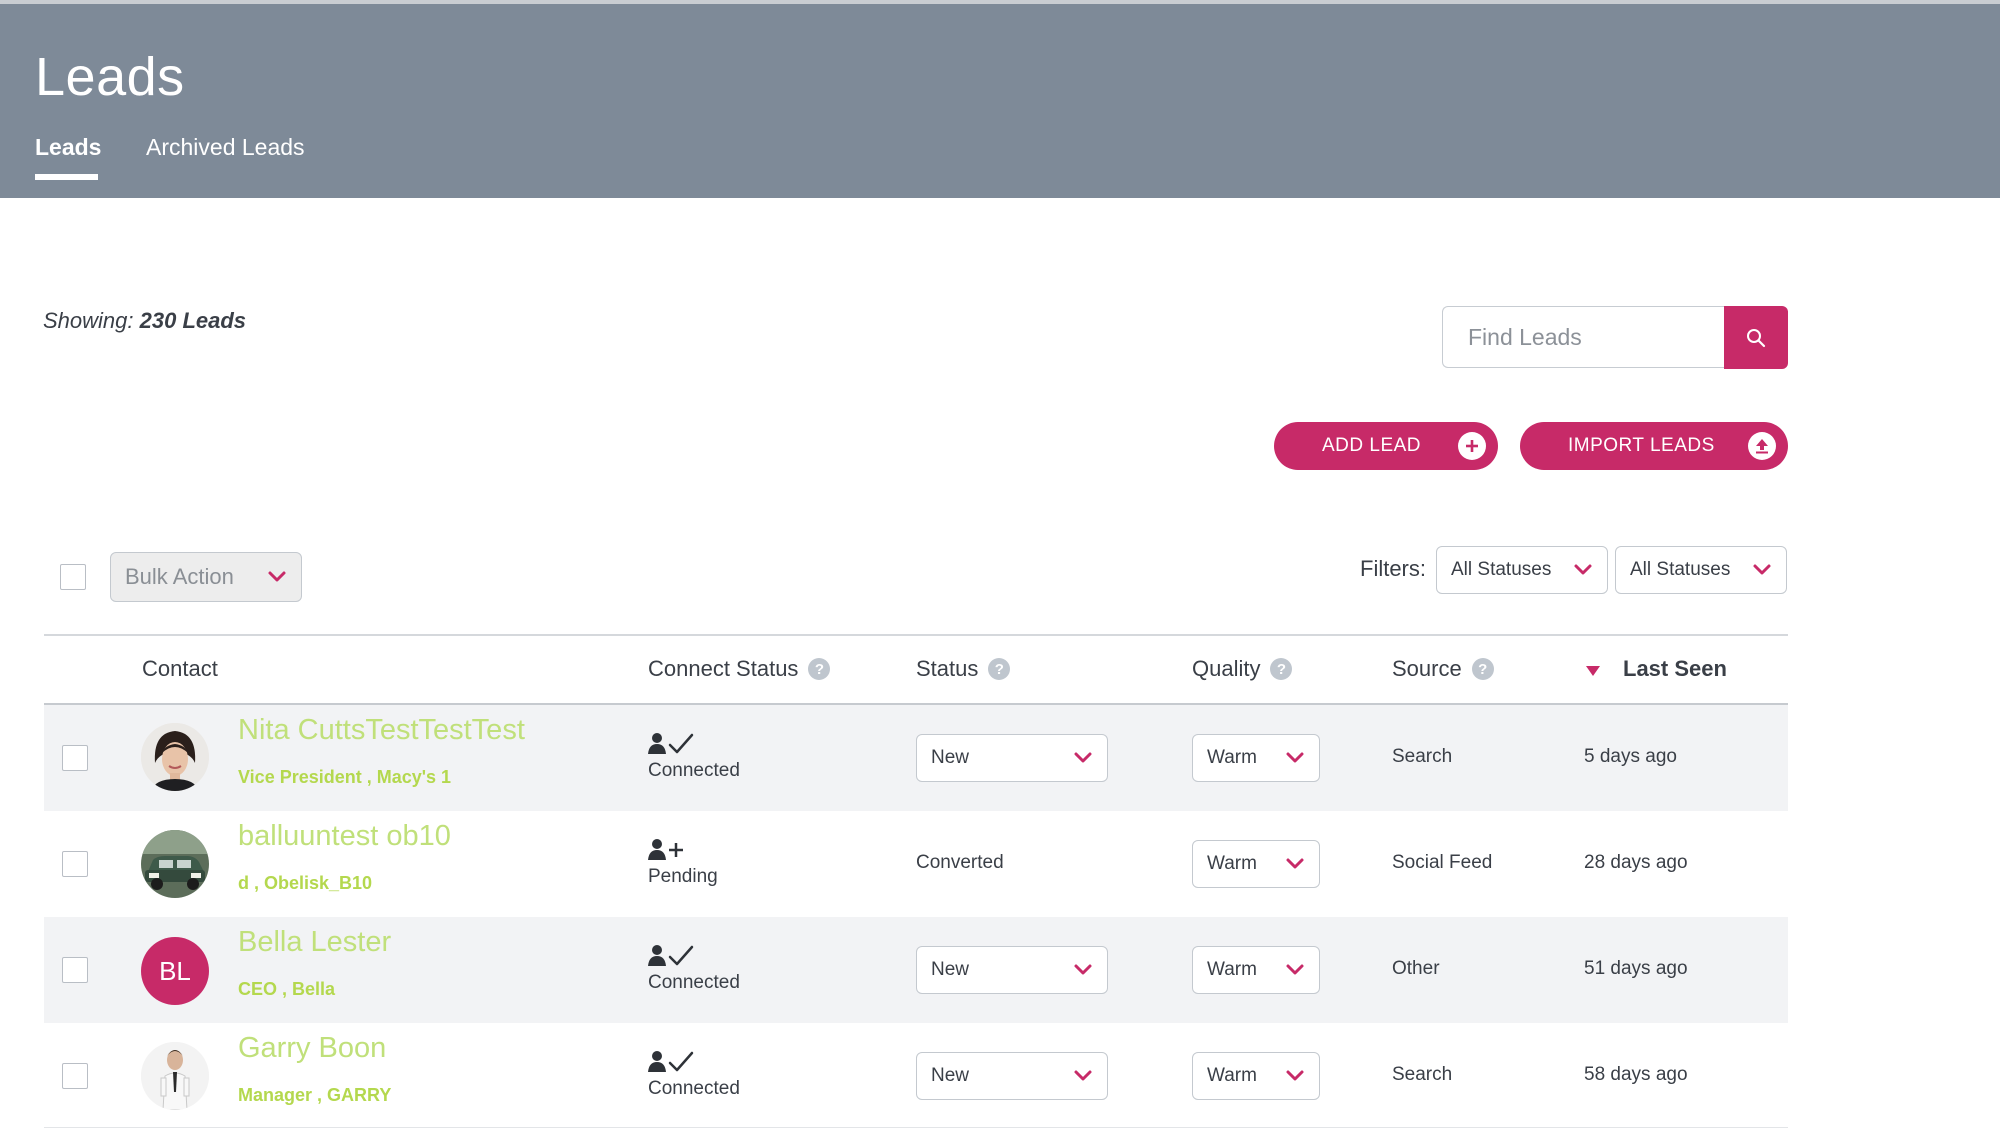 Image resolution: width=2000 pixels, height=1130 pixels. What do you see at coordinates (175, 971) in the screenshot?
I see `avatar: BL` at bounding box center [175, 971].